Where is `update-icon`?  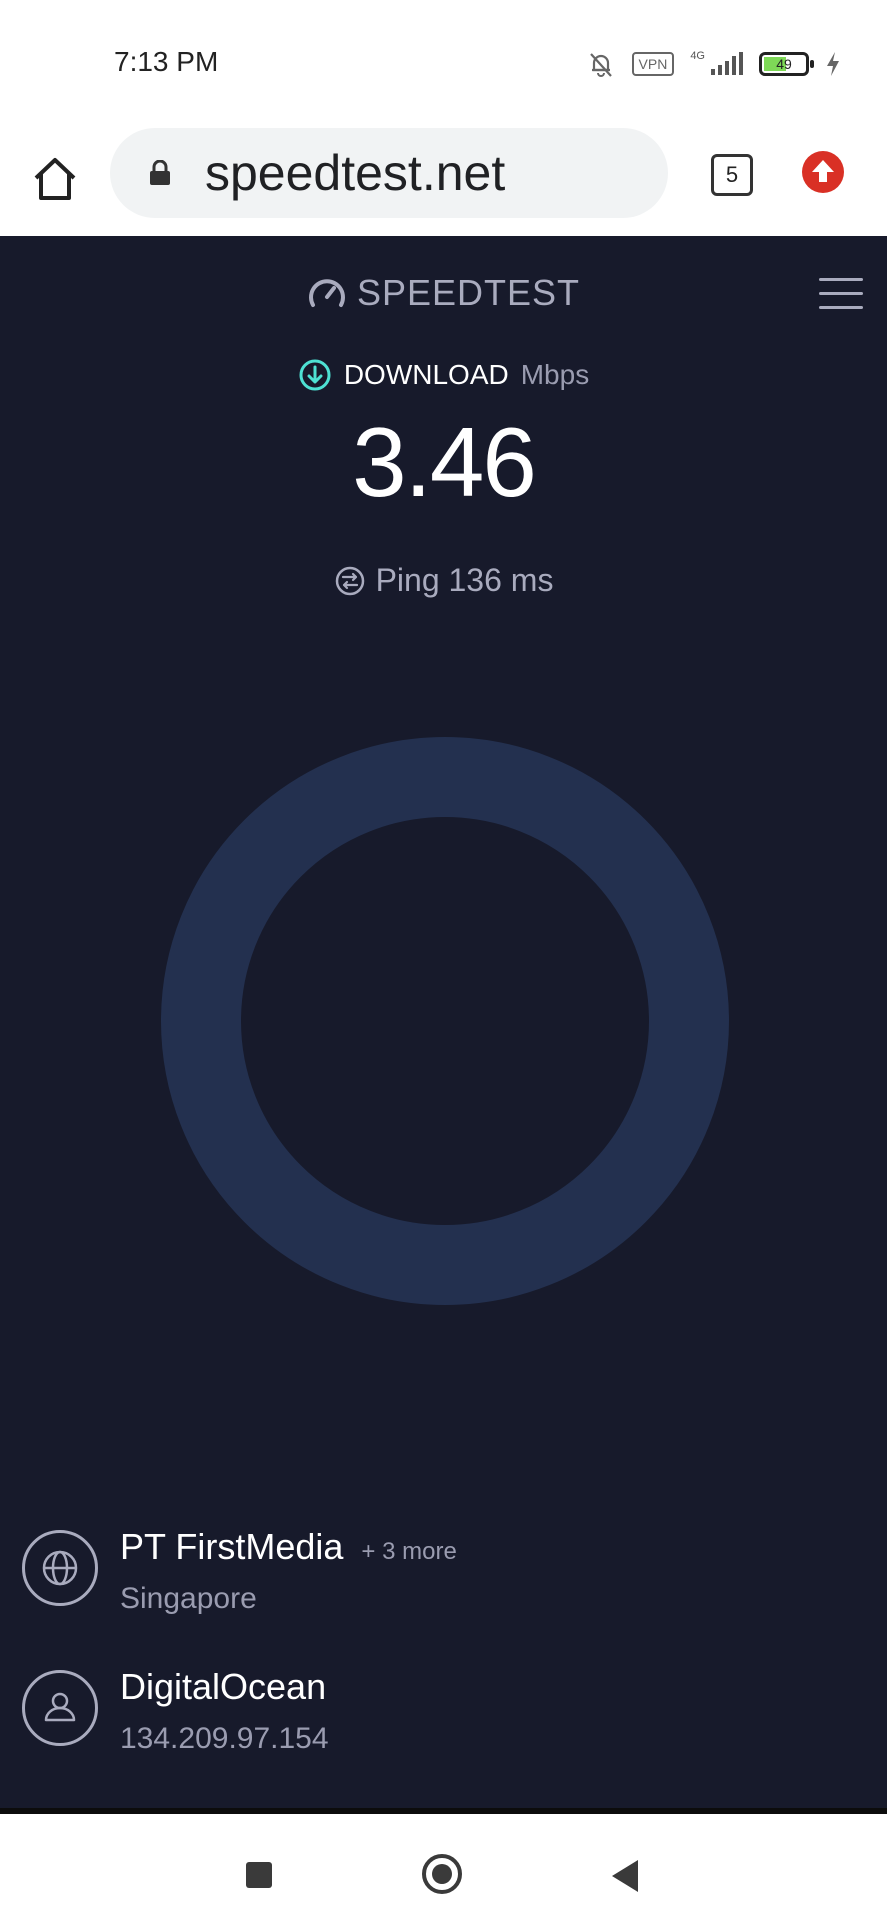 update-icon is located at coordinates (823, 171).